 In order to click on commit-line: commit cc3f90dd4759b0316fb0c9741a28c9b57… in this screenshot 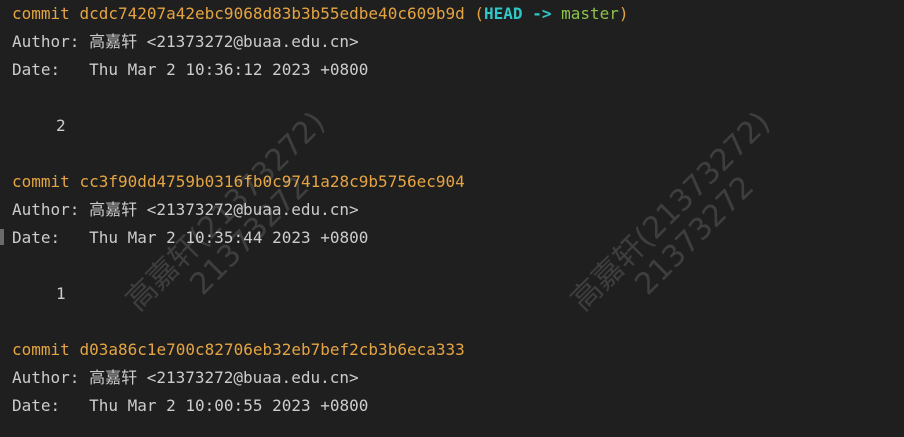, I will do `click(458, 182)`.